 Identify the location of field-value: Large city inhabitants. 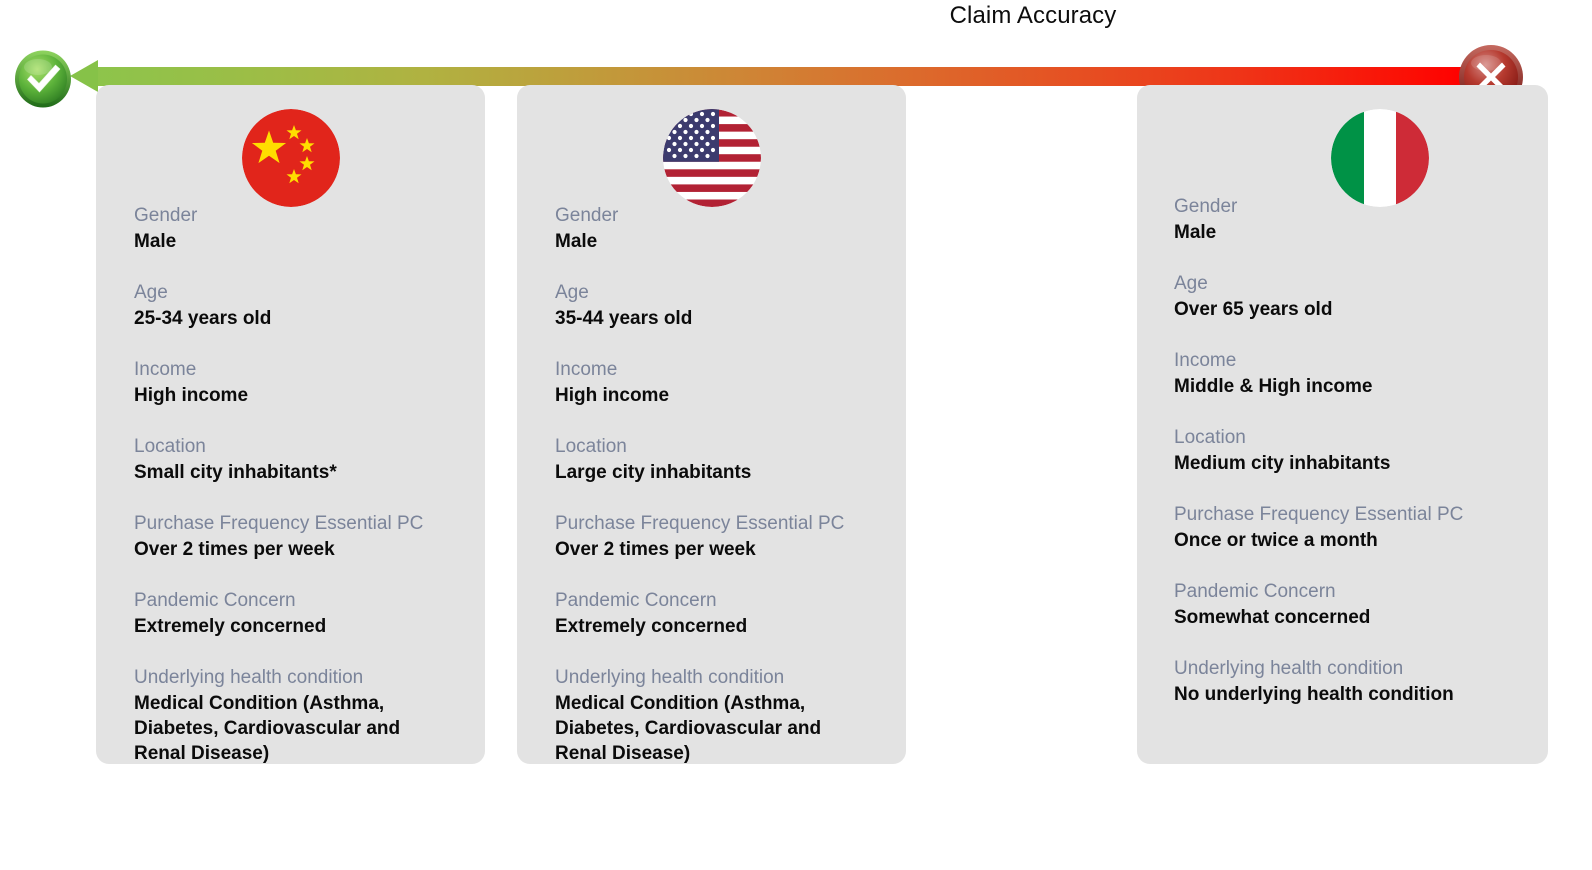
(653, 472).